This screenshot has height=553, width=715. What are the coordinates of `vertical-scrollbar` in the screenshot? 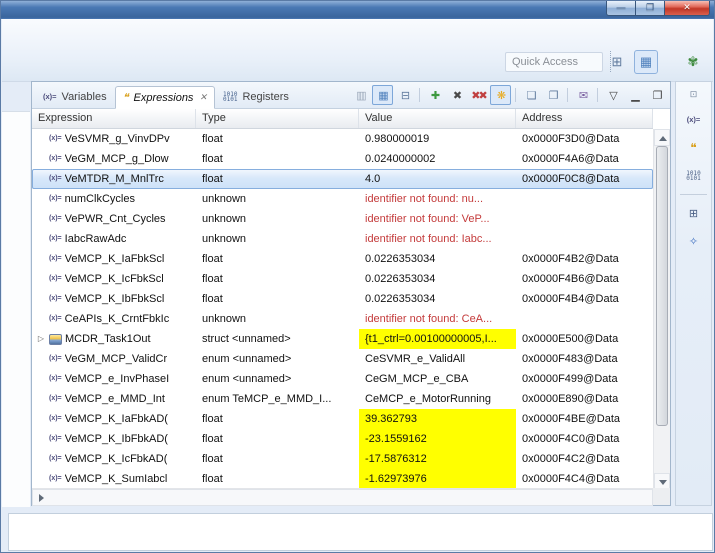 It's located at (661, 309).